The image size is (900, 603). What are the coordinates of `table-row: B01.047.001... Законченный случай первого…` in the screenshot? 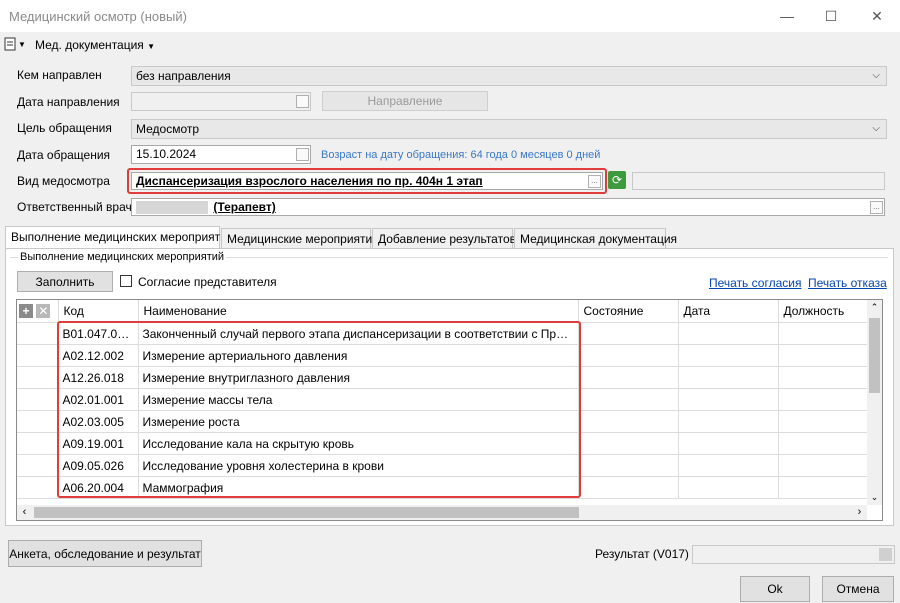 It's located at (442, 333).